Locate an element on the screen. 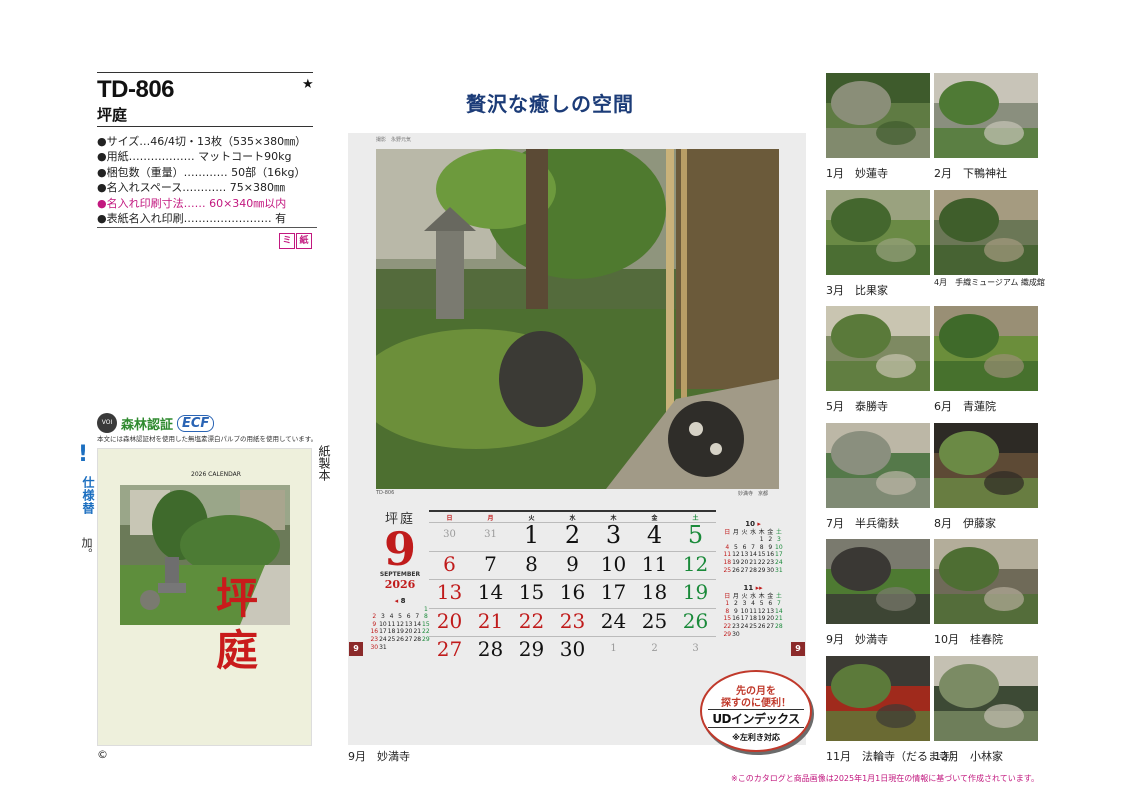 This screenshot has width=1135, height=800. product-code: TD-806 is located at coordinates (136, 89).